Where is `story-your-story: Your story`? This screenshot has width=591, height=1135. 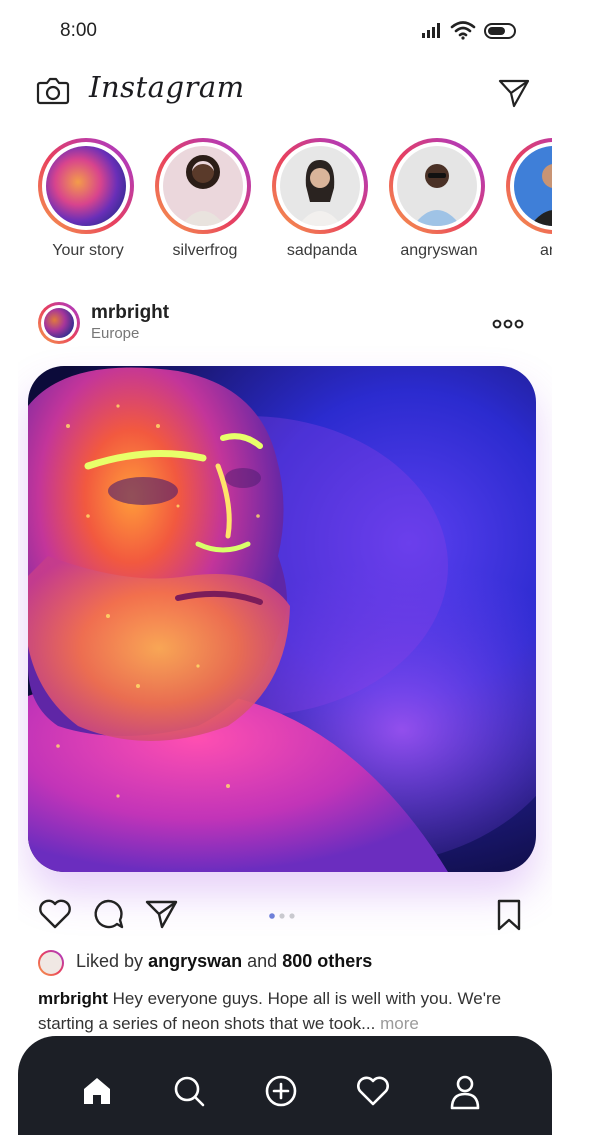
story-your-story: Your story is located at coordinates (88, 199).